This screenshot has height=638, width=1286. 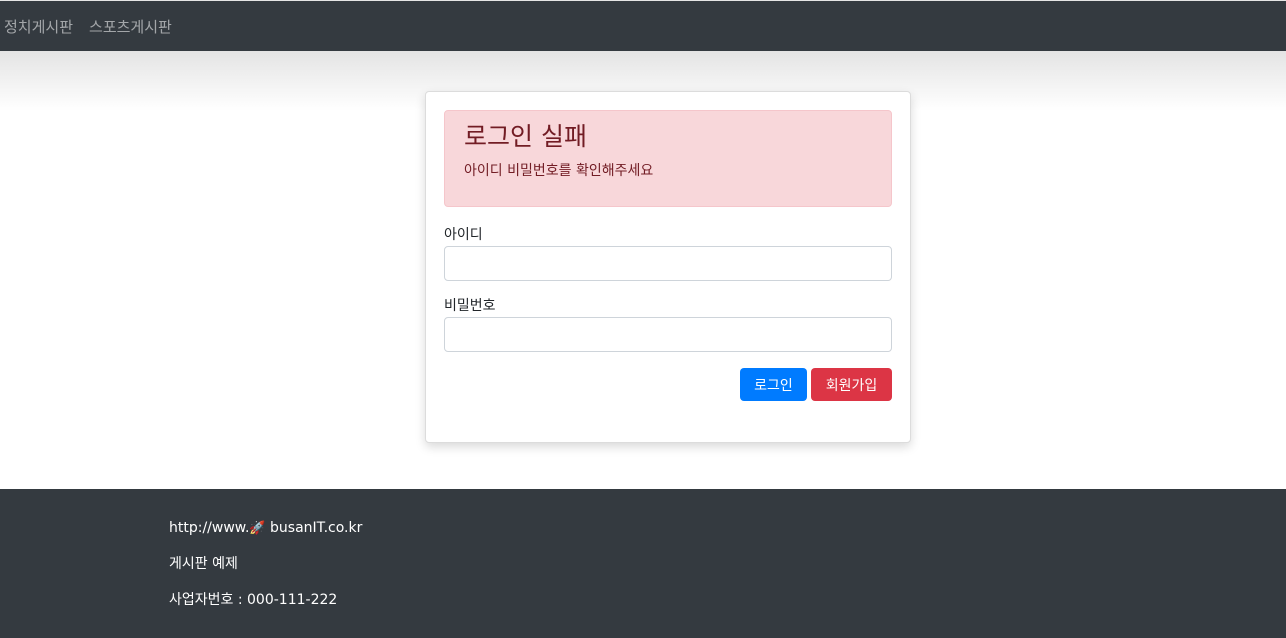 I want to click on signup-button: 회원가입, so click(x=851, y=384).